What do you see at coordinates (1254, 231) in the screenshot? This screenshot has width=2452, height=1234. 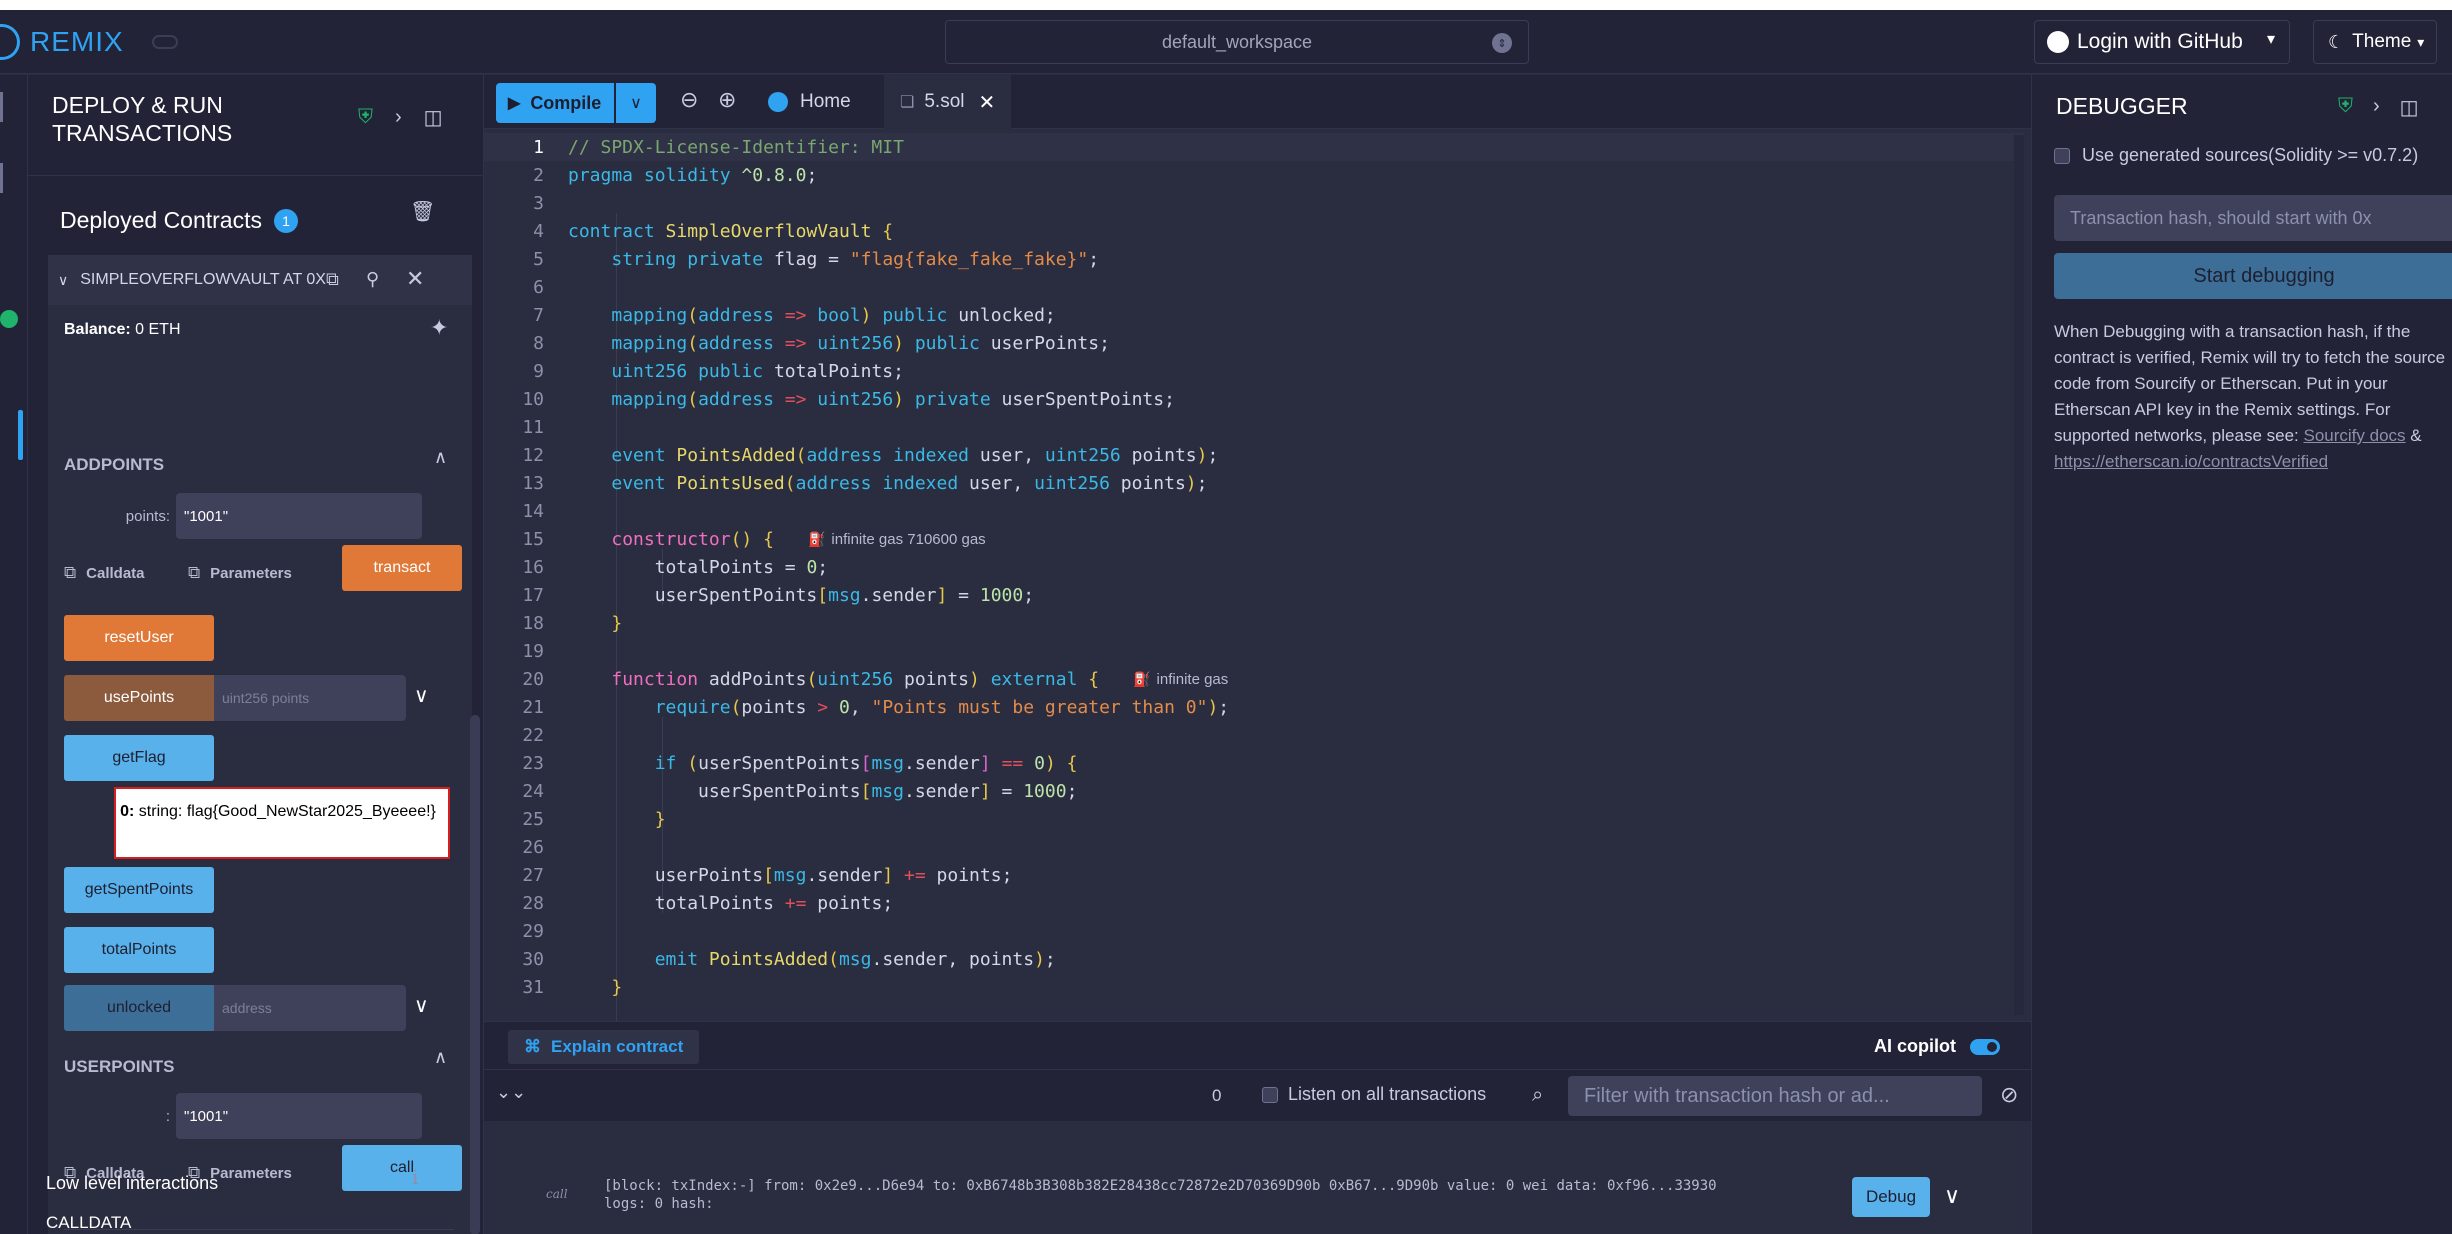 I see `code-line: 4 contract SimpleOverflowVault {` at bounding box center [1254, 231].